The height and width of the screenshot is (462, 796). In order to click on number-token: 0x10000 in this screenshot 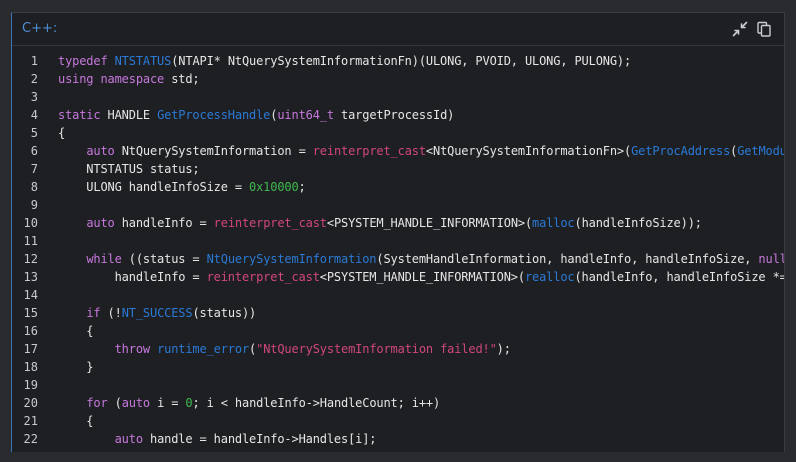, I will do `click(274, 187)`.